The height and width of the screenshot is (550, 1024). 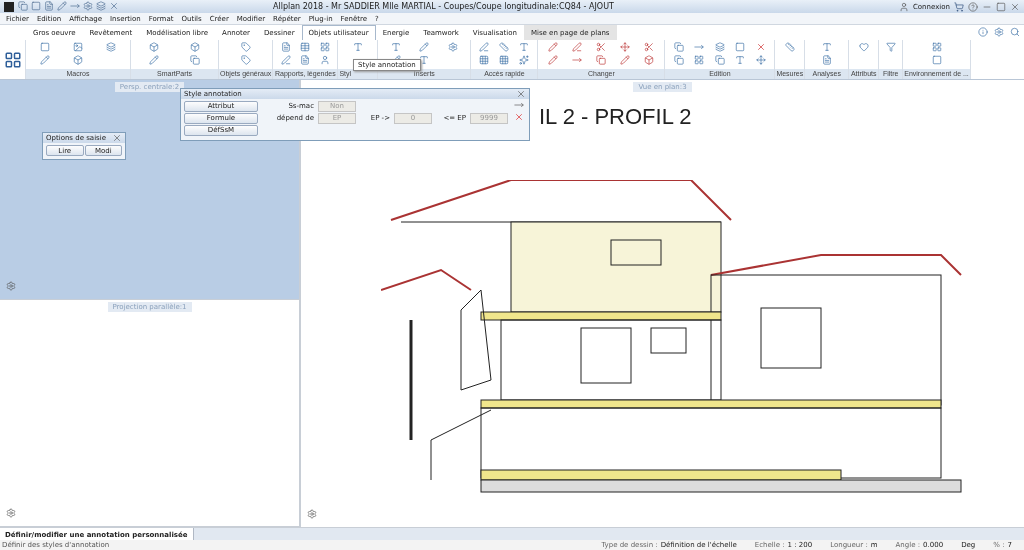 What do you see at coordinates (615, 117) in the screenshot?
I see `drawing-title: IL 2 - PROFIL 2` at bounding box center [615, 117].